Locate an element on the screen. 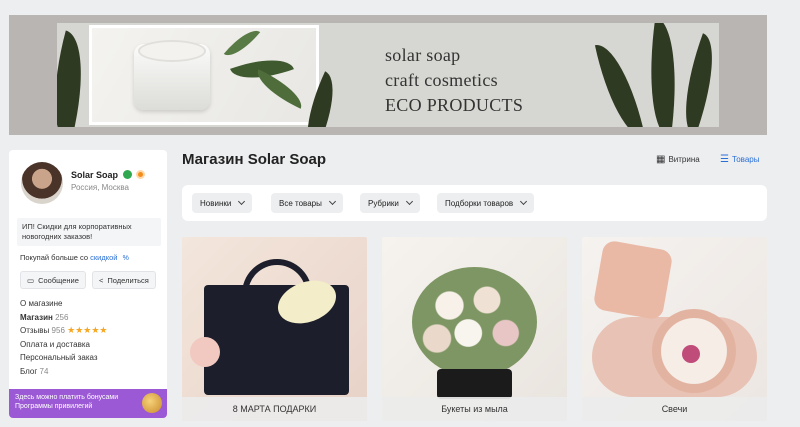 This screenshot has height=427, width=800. filter-categories-dropdown: Рубрики is located at coordinates (390, 203).